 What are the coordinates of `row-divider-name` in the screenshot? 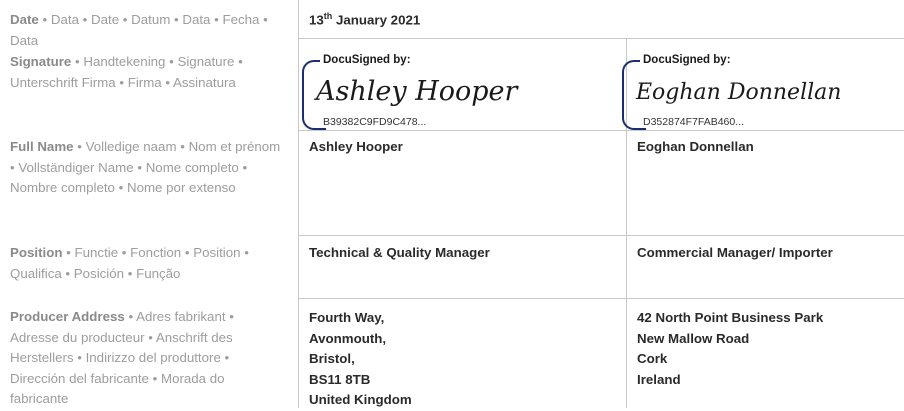 It's located at (601, 235).